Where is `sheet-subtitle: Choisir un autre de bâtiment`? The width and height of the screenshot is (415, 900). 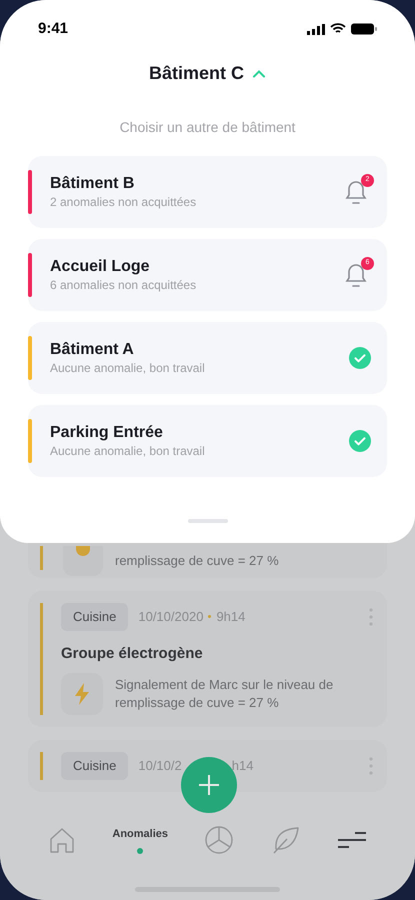 sheet-subtitle: Choisir un autre de bâtiment is located at coordinates (208, 127).